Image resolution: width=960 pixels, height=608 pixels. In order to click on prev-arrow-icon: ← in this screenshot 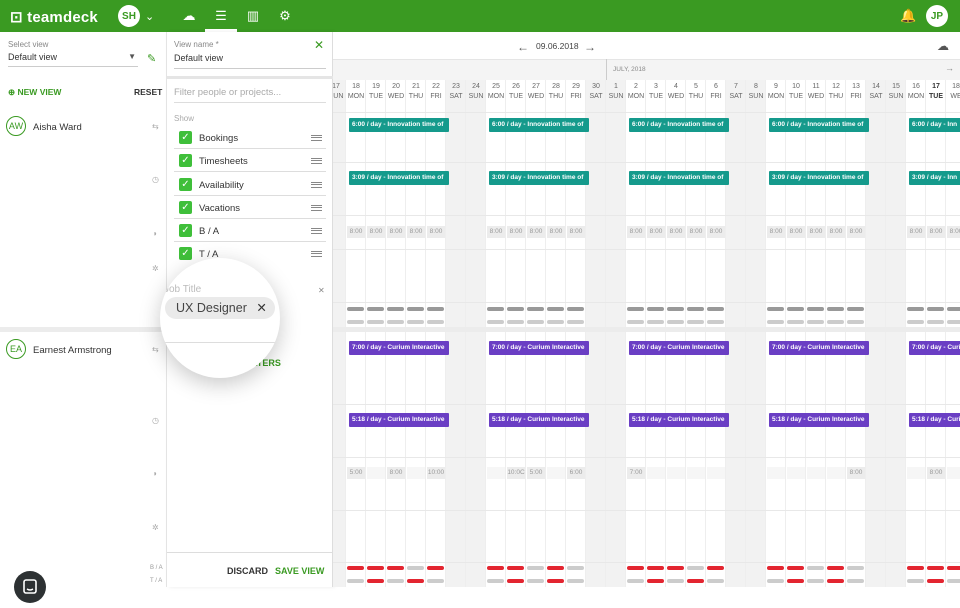, I will do `click(523, 47)`.